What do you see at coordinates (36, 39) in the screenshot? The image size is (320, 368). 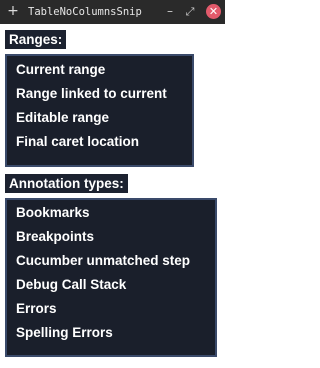 I see `ranges-heading: Ranges:` at bounding box center [36, 39].